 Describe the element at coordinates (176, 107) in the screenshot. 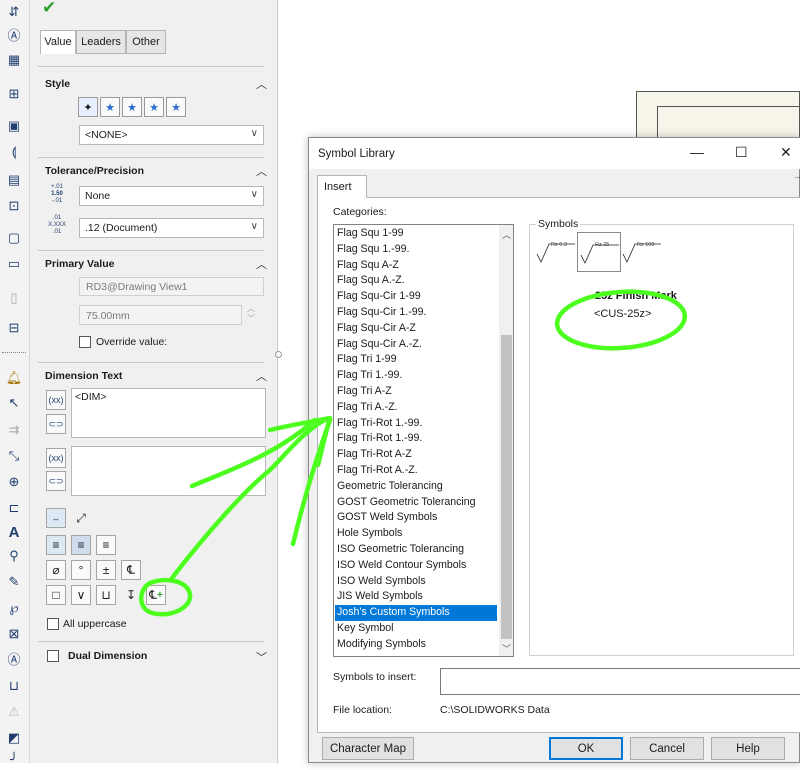

I see `load-style-icon: ★` at that location.